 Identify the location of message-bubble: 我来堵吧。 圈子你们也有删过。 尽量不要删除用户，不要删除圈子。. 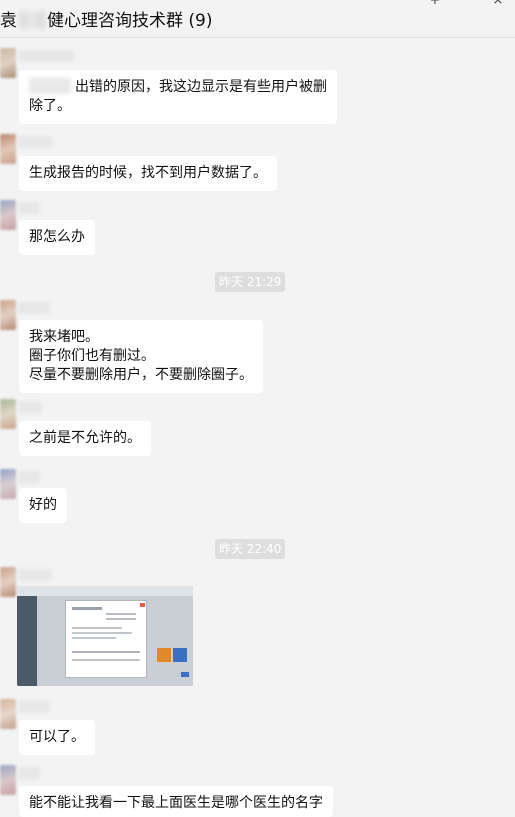
(141, 356).